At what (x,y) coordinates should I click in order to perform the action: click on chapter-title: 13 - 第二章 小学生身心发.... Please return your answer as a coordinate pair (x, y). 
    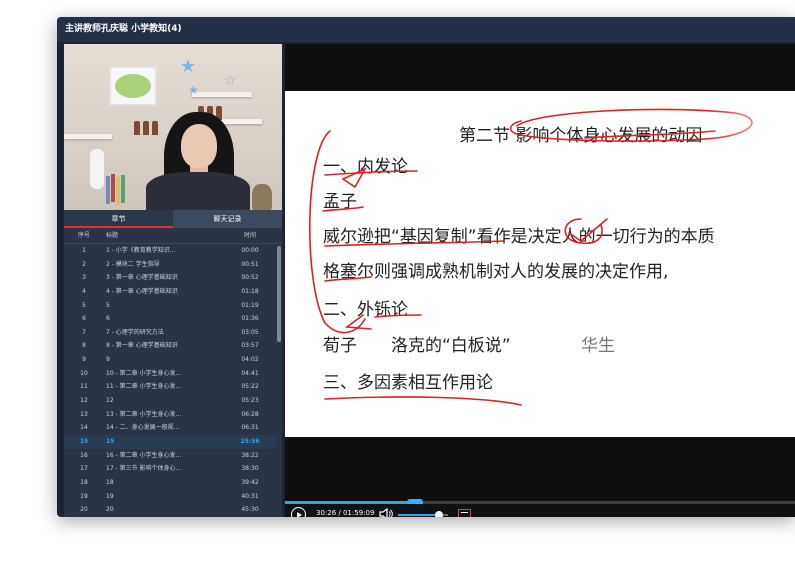
    Looking at the image, I should click on (144, 414).